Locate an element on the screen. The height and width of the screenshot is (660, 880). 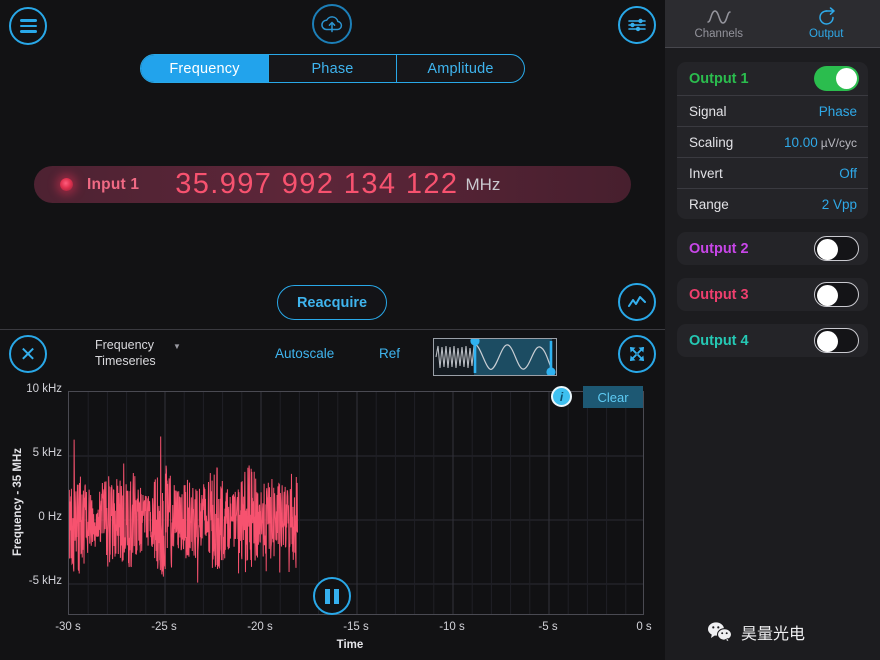
y-tick-label: 0 Hz is located at coordinates (50, 517).